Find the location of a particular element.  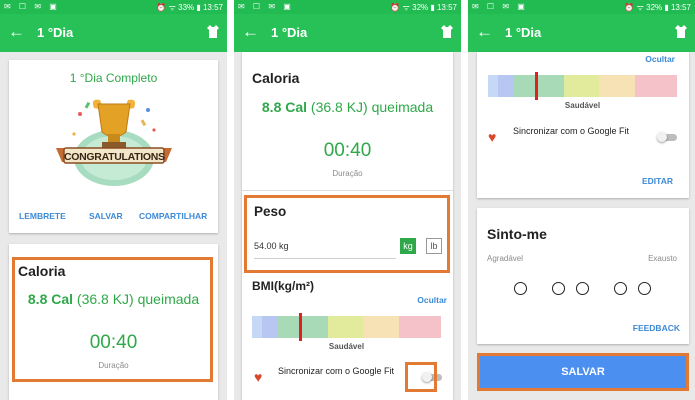

status-bar: ✉ ☐ ✉ ▣ ⏰ ᯤ 33% ▮ 13:57 is located at coordinates (113, 7).